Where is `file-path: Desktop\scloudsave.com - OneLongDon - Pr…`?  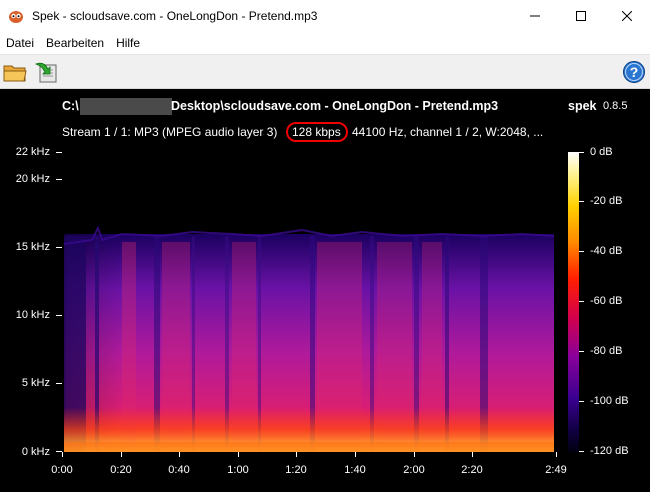 file-path: Desktop\scloudsave.com - OneLongDon - Pr… is located at coordinates (335, 106).